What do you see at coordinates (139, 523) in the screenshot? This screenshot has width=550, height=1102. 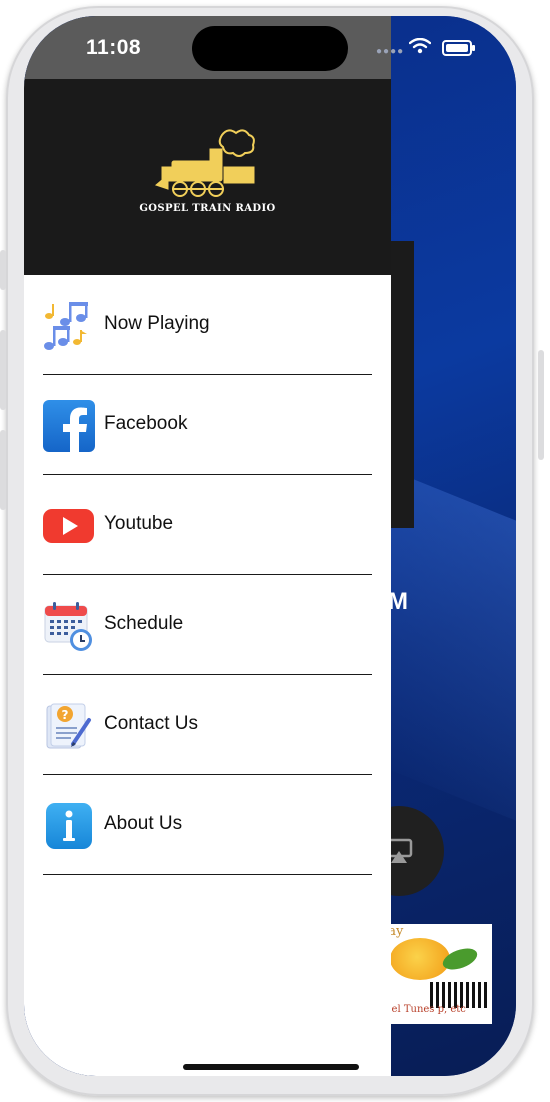 I see `menu-item-label: Youtube` at bounding box center [139, 523].